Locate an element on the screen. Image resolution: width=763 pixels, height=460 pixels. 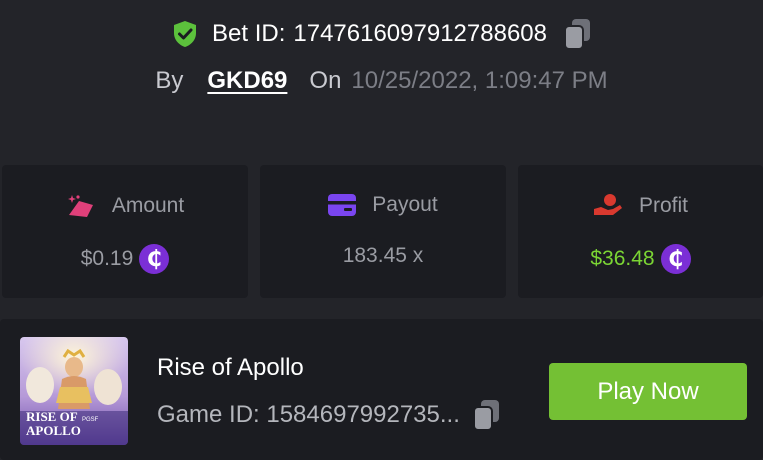
amount-icon is located at coordinates (80, 206).